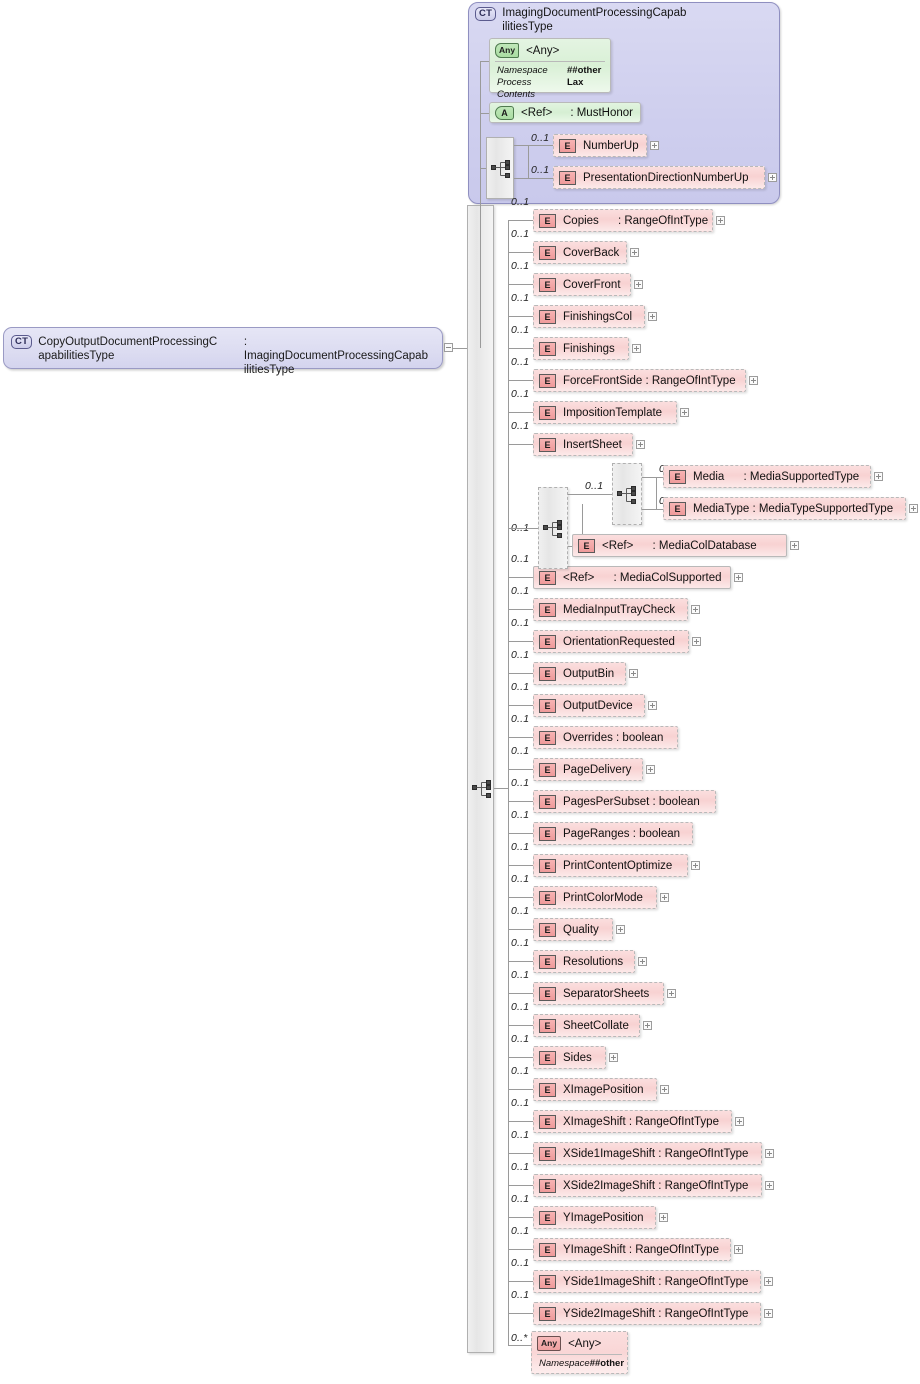 This screenshot has height=1384, width=920. Describe the element at coordinates (656, 1281) in the screenshot. I see `element-label: YSide1ImageShift : RangeOfIntType` at that location.